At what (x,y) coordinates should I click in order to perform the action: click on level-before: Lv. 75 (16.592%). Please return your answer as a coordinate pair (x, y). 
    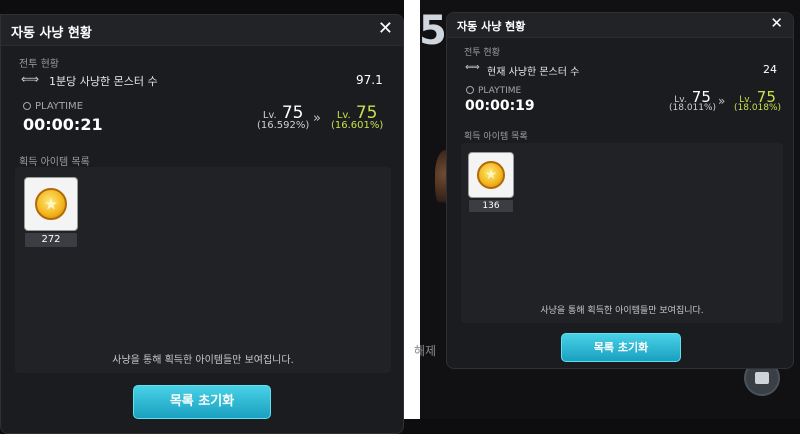
    Looking at the image, I should click on (283, 117).